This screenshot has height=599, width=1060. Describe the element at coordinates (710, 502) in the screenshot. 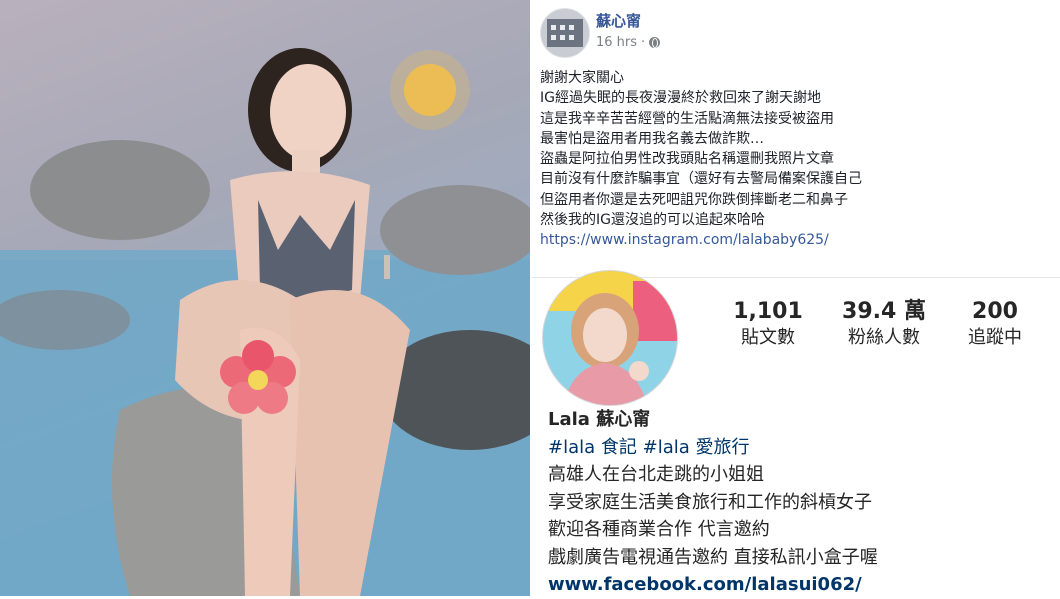

I see `bio-line: 享受家庭生活美食旅行和工作的斜槓女子` at that location.